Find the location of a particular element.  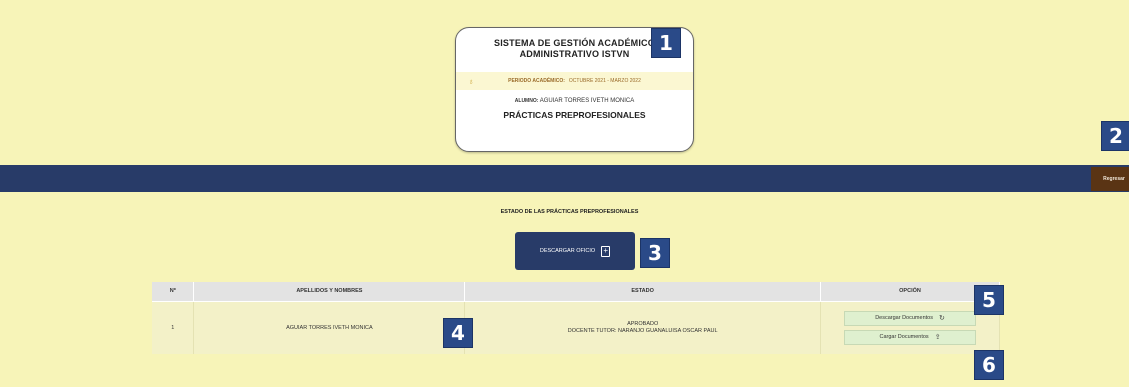

refresh-icon: ↻ is located at coordinates (941, 319).